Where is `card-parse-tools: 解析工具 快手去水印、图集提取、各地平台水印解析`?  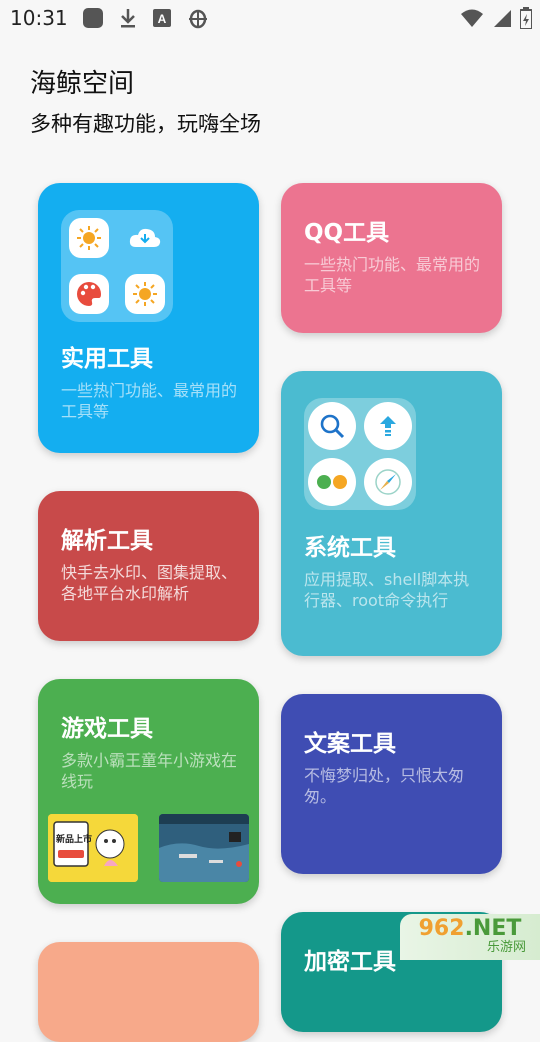
card-parse-tools: 解析工具 快手去水印、图集提取、各地平台水印解析 is located at coordinates (148, 566).